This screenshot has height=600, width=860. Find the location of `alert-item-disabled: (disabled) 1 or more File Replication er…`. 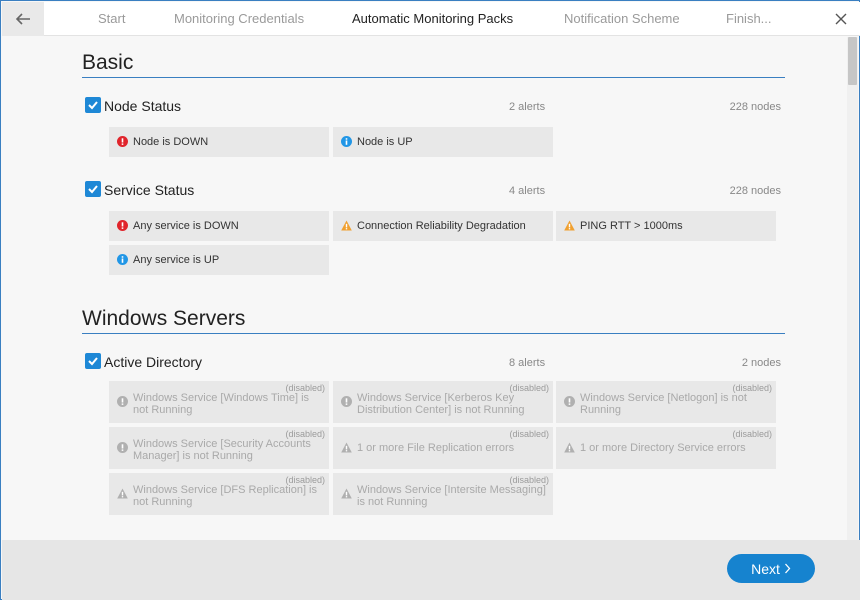

alert-item-disabled: (disabled) 1 or more File Replication er… is located at coordinates (443, 448).